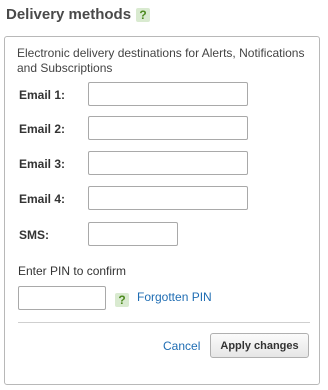 This screenshot has height=390, width=328. I want to click on pin-help: ?, so click(122, 300).